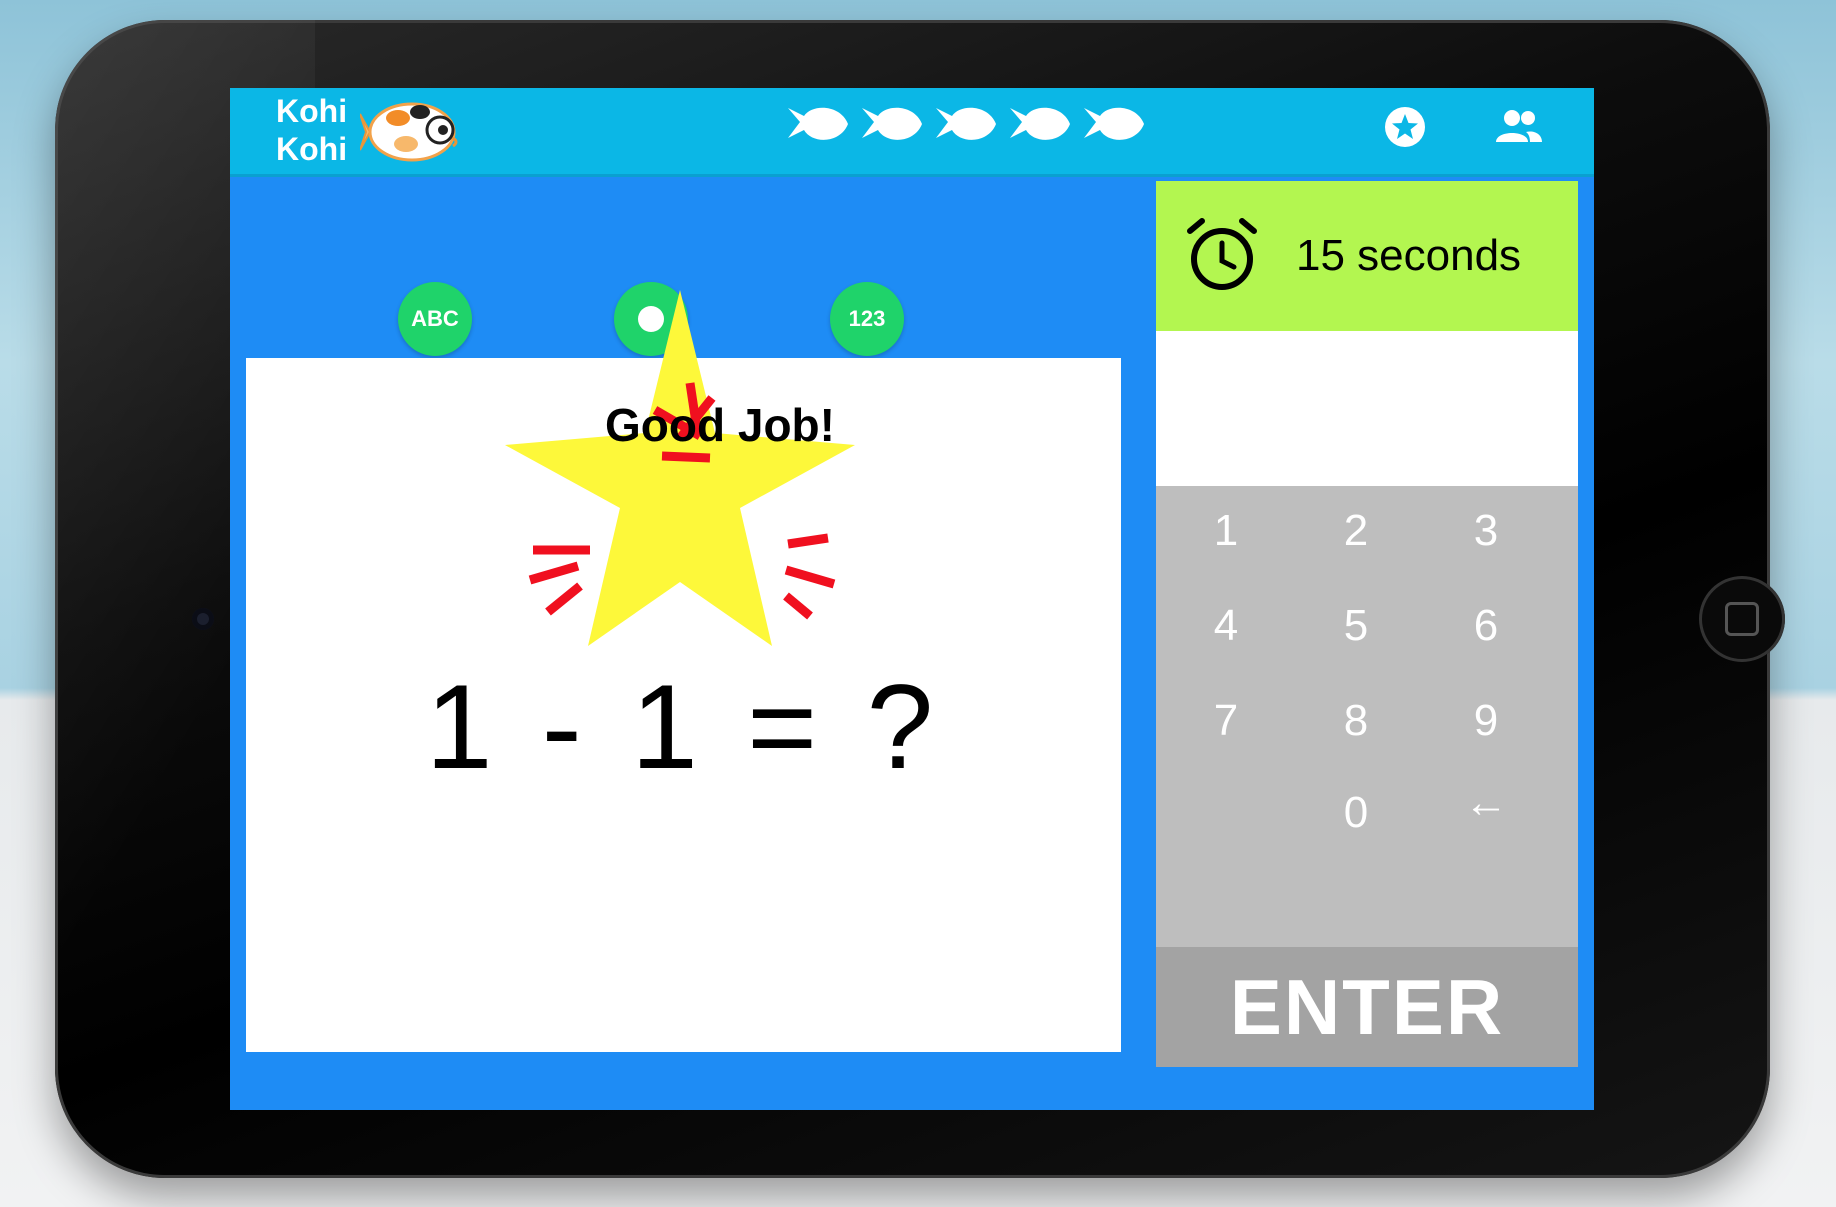  I want to click on home-button, so click(1742, 619).